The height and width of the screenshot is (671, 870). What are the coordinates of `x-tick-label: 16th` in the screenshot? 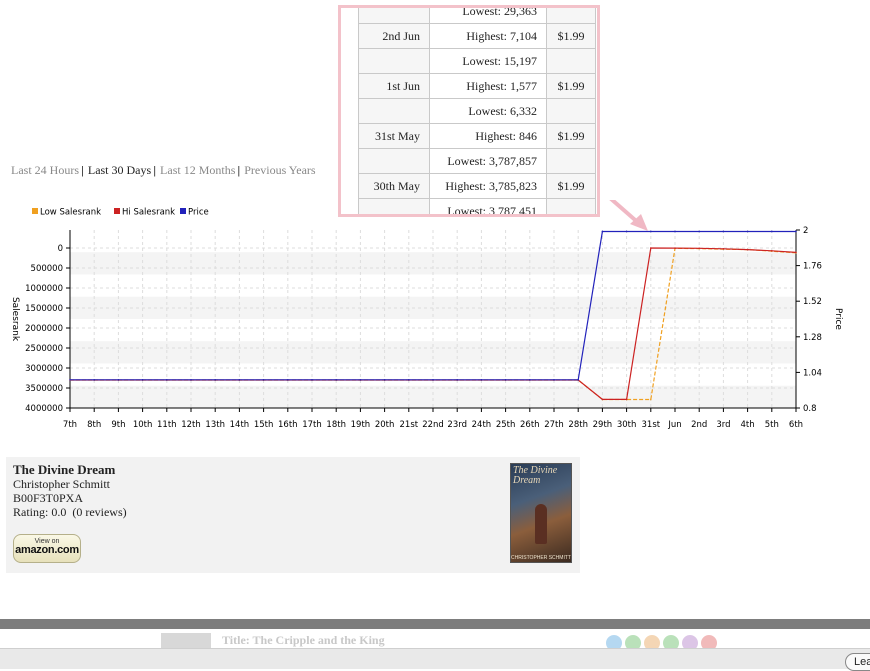 It's located at (288, 425).